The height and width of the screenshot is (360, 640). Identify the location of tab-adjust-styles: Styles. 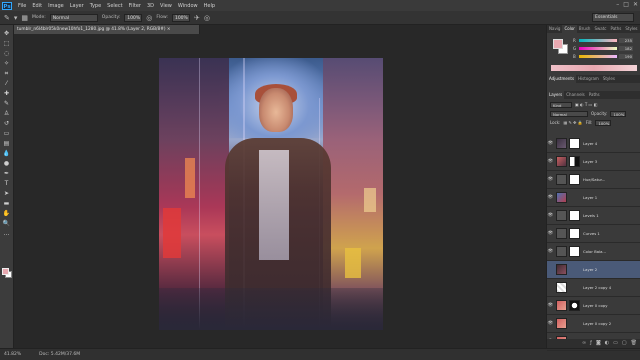
(609, 79).